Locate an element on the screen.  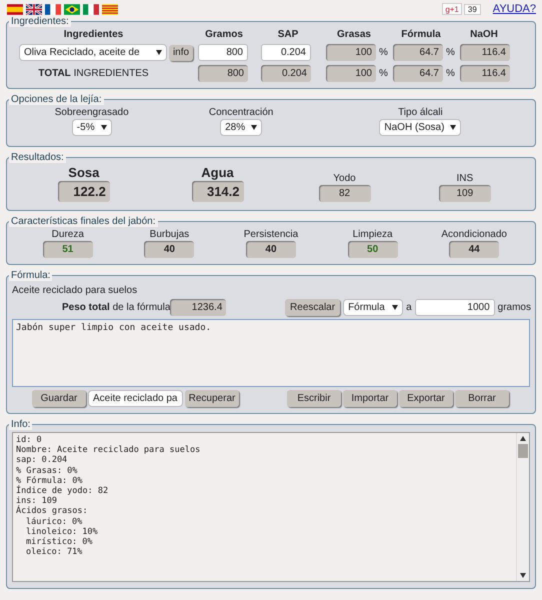
formula-name: Aceite reciclado para suelos is located at coordinates (75, 290).